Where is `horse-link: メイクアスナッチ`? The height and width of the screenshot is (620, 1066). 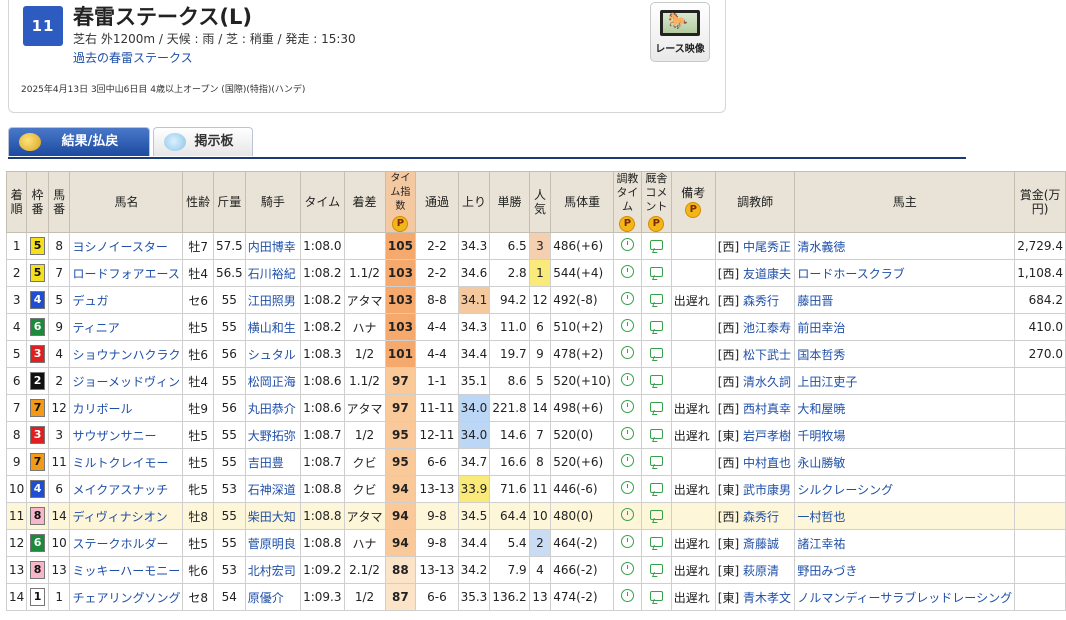
horse-link: メイクアスナッチ is located at coordinates (120, 490).